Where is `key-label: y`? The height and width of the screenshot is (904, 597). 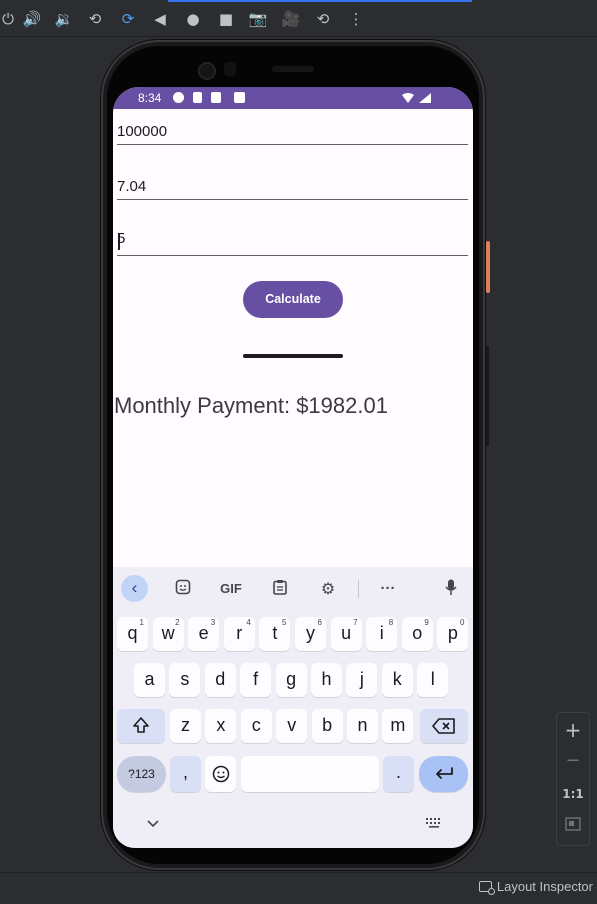
key-label: y is located at coordinates (310, 633).